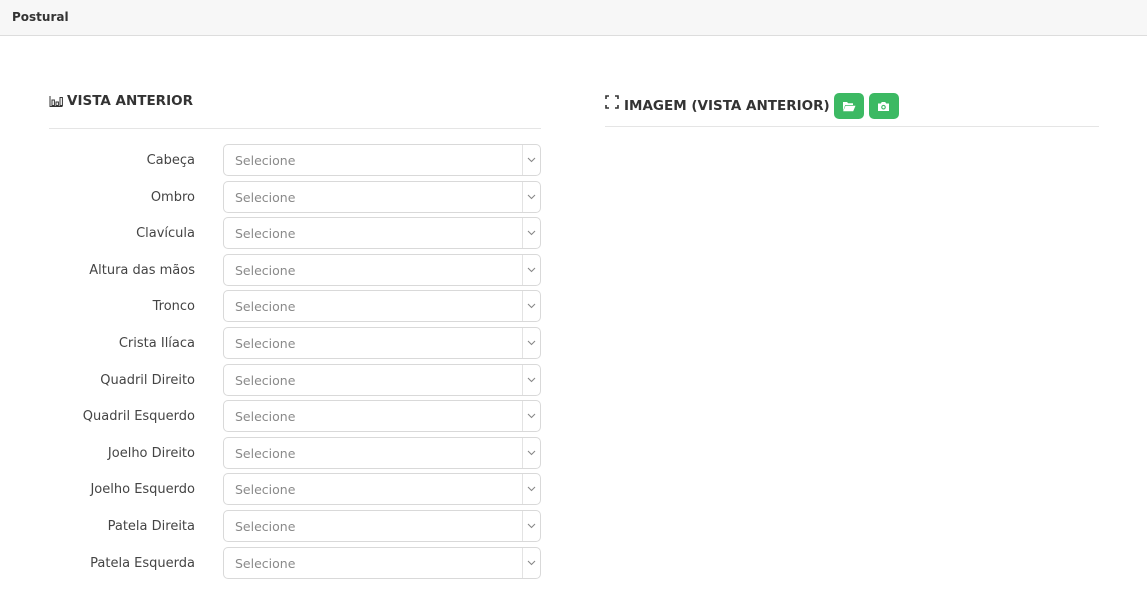  I want to click on field-label: Joelho Direito, so click(151, 453).